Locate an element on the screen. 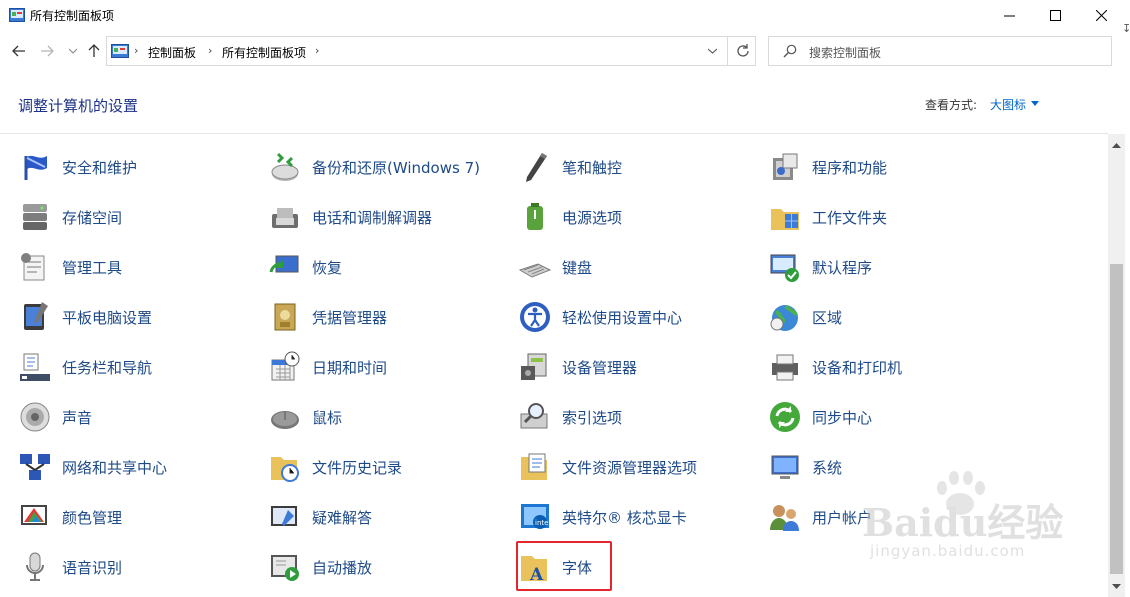 Image resolution: width=1130 pixels, height=597 pixels. control-panel-item: 工作文件夹 is located at coordinates (827, 217).